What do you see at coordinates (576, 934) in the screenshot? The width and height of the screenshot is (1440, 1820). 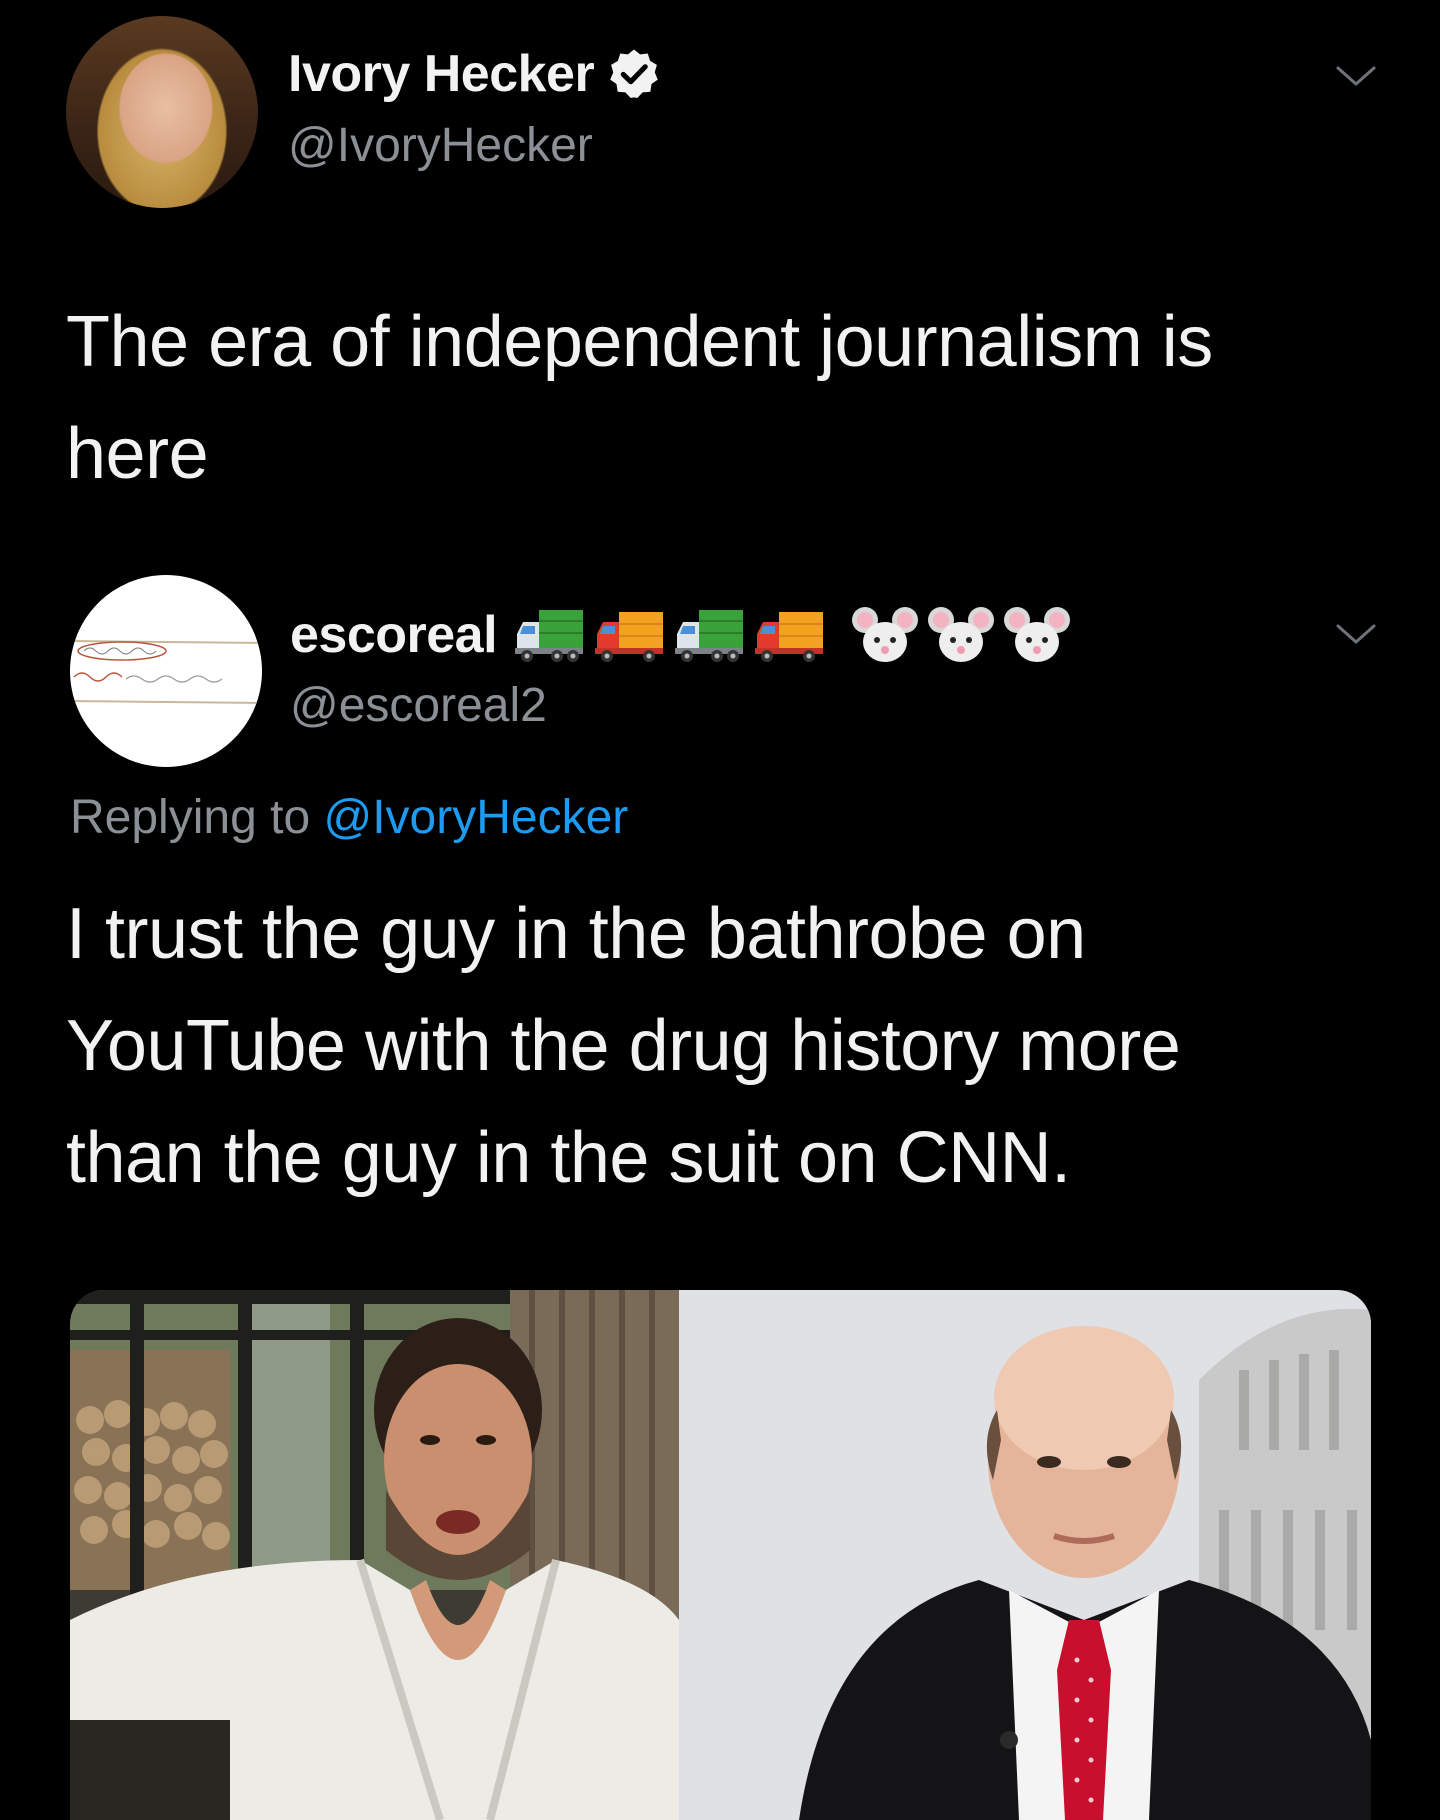 I see `tweet-text-line: I trust the guy in the bathrobe on` at bounding box center [576, 934].